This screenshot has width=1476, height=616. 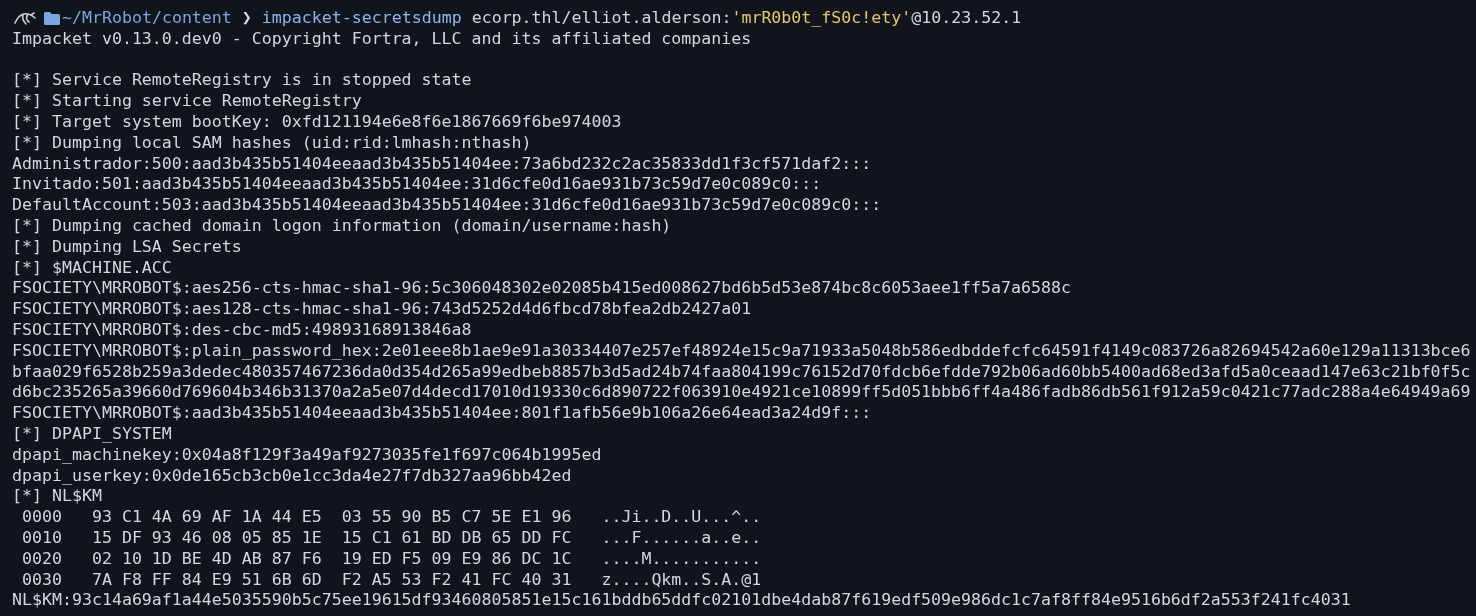 I want to click on output-line: 0000 93 C1 4A 69 AF 1A 44 E5 03 55 90 B5 C7 5E E1 96 ..Ji..D..U...^.., so click(x=391, y=517).